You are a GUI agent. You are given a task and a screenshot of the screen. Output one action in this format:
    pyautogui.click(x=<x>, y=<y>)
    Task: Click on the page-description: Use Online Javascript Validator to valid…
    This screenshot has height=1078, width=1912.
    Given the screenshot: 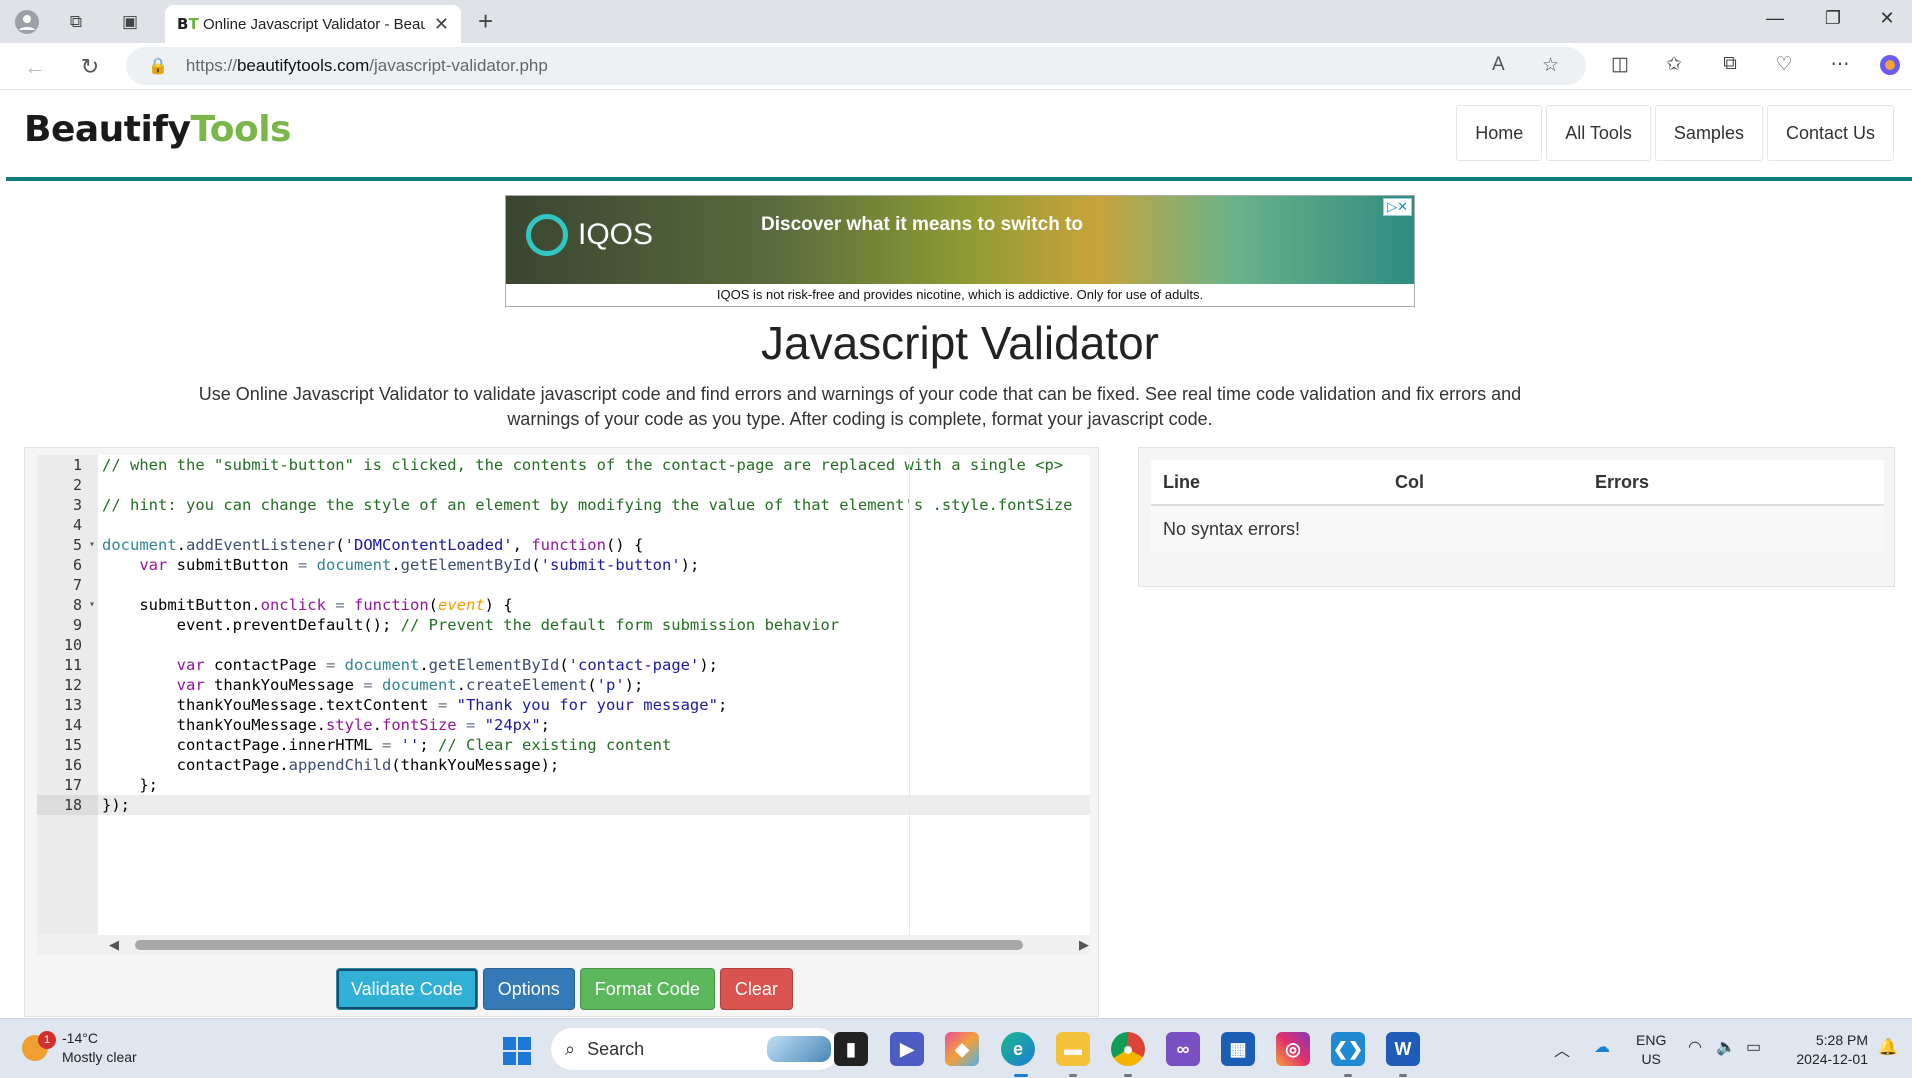 What is the action you would take?
    pyautogui.click(x=860, y=406)
    